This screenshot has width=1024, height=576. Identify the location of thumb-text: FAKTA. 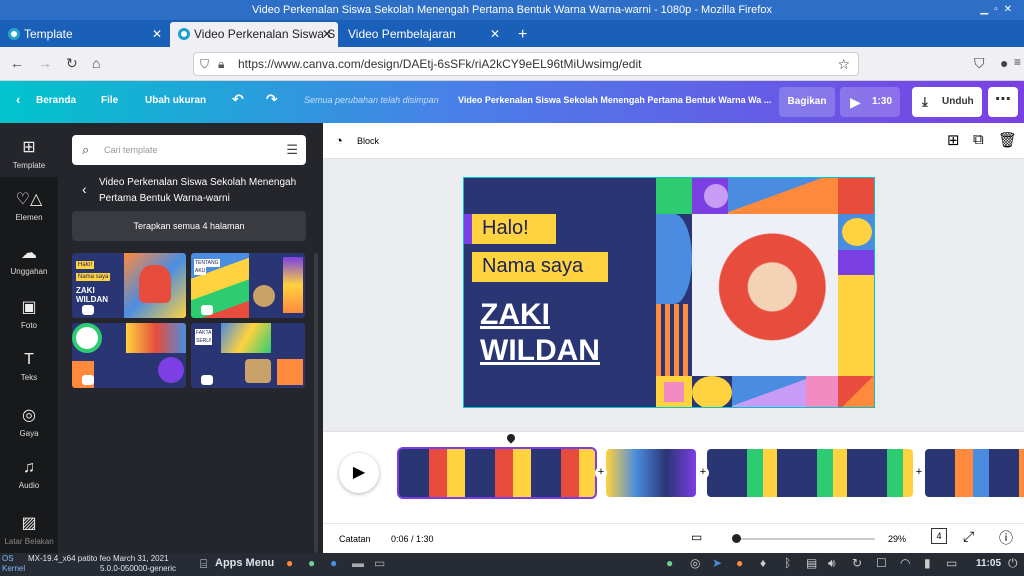
(204, 333).